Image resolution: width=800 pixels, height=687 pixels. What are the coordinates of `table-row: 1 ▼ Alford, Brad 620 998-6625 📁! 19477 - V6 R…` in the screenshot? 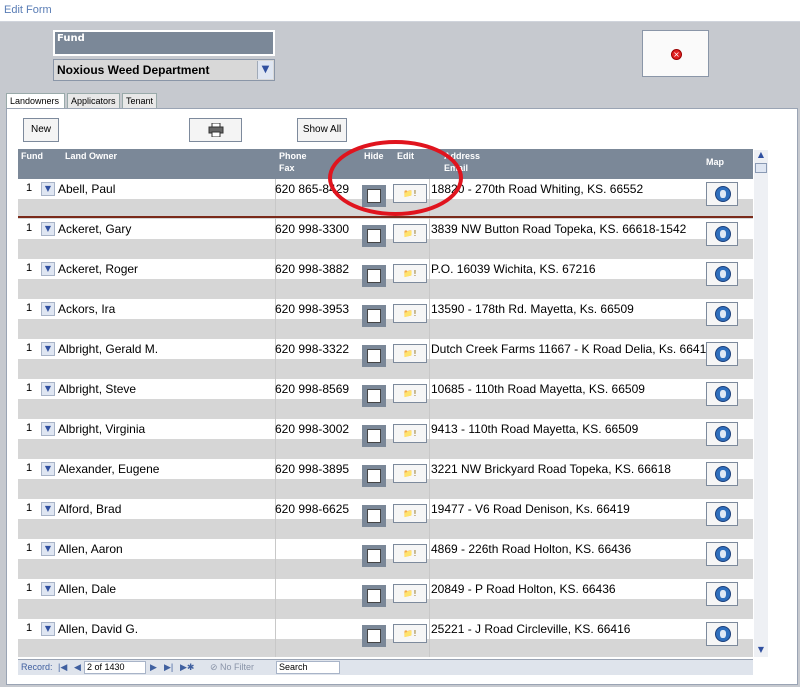 It's located at (385, 519).